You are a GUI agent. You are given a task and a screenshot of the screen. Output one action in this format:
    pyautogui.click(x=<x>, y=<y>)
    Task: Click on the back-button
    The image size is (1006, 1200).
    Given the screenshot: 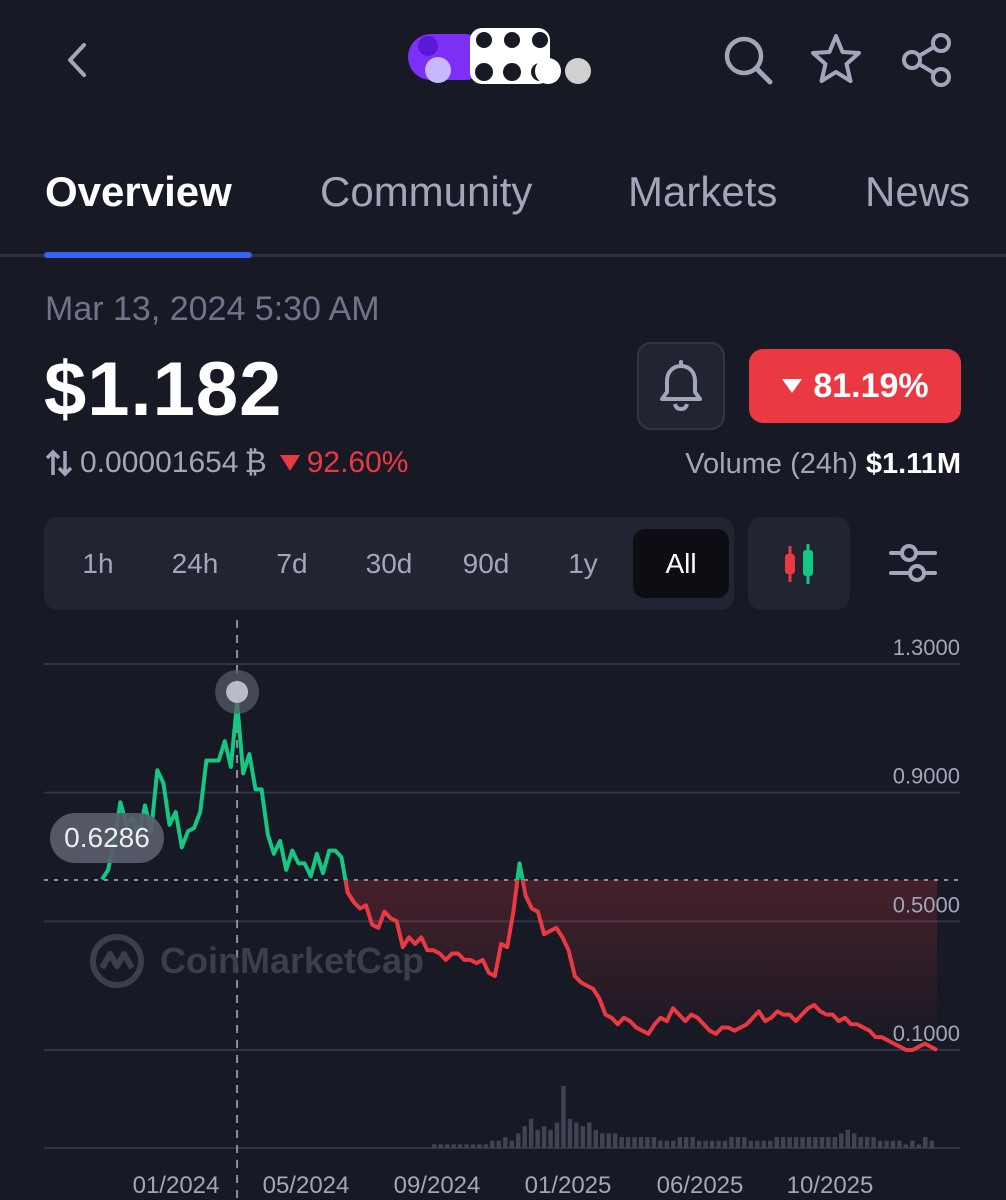 What is the action you would take?
    pyautogui.click(x=78, y=60)
    